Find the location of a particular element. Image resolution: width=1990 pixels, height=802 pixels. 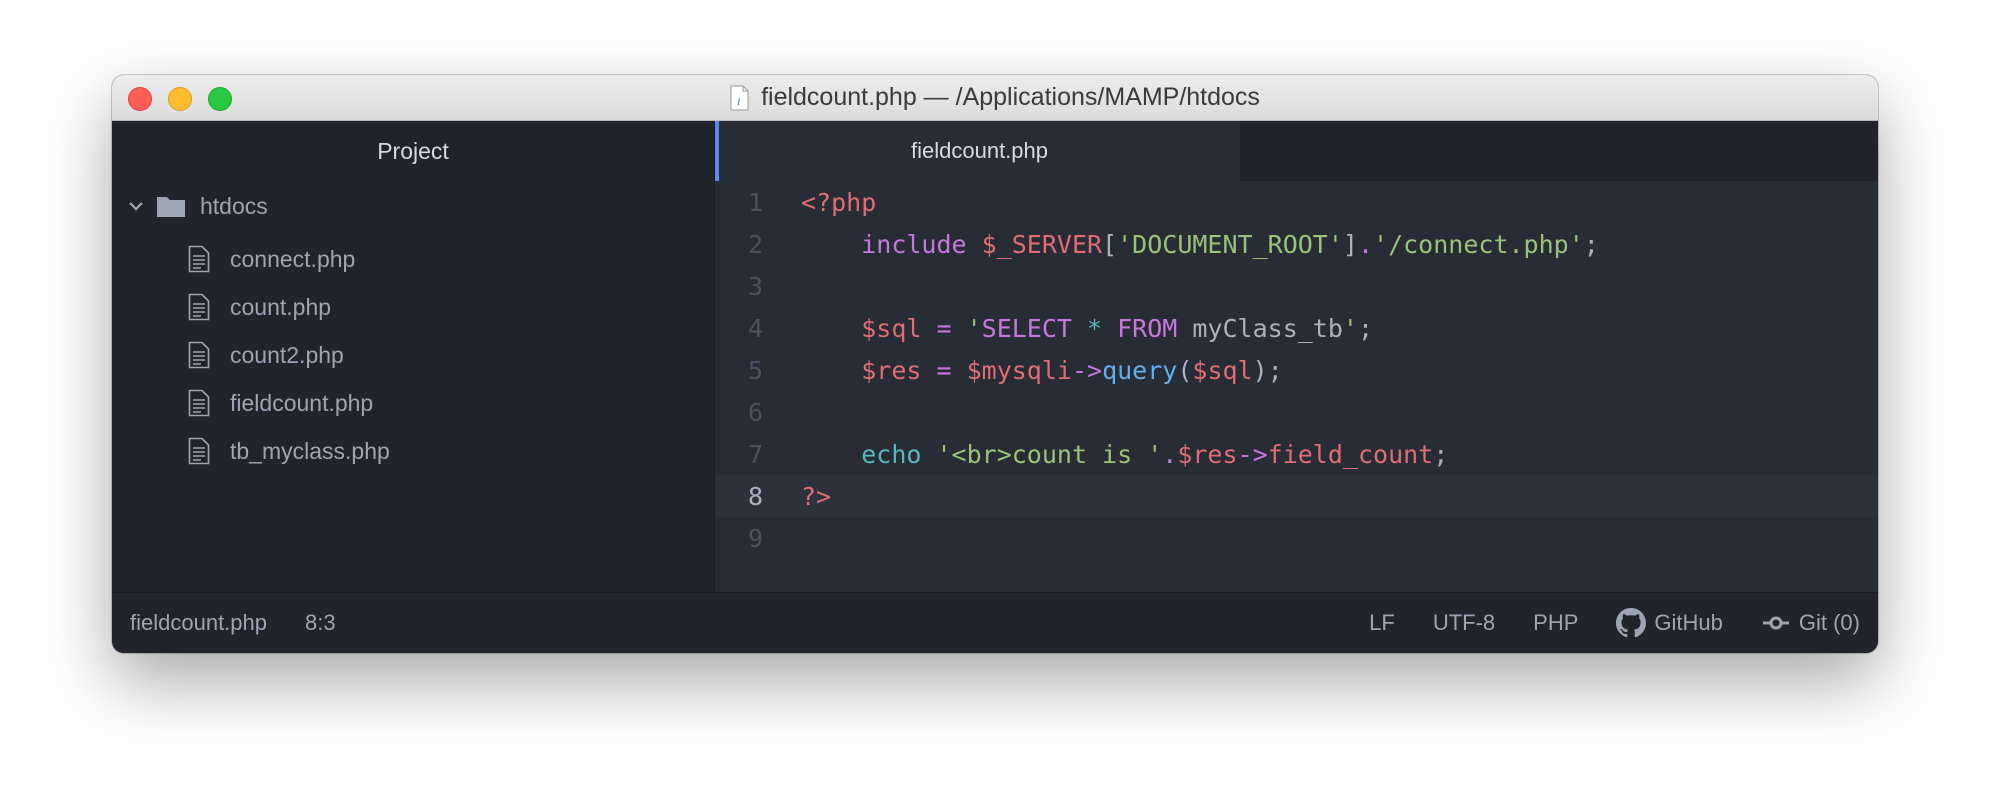

status-file-name: fieldcount.php is located at coordinates (198, 623).